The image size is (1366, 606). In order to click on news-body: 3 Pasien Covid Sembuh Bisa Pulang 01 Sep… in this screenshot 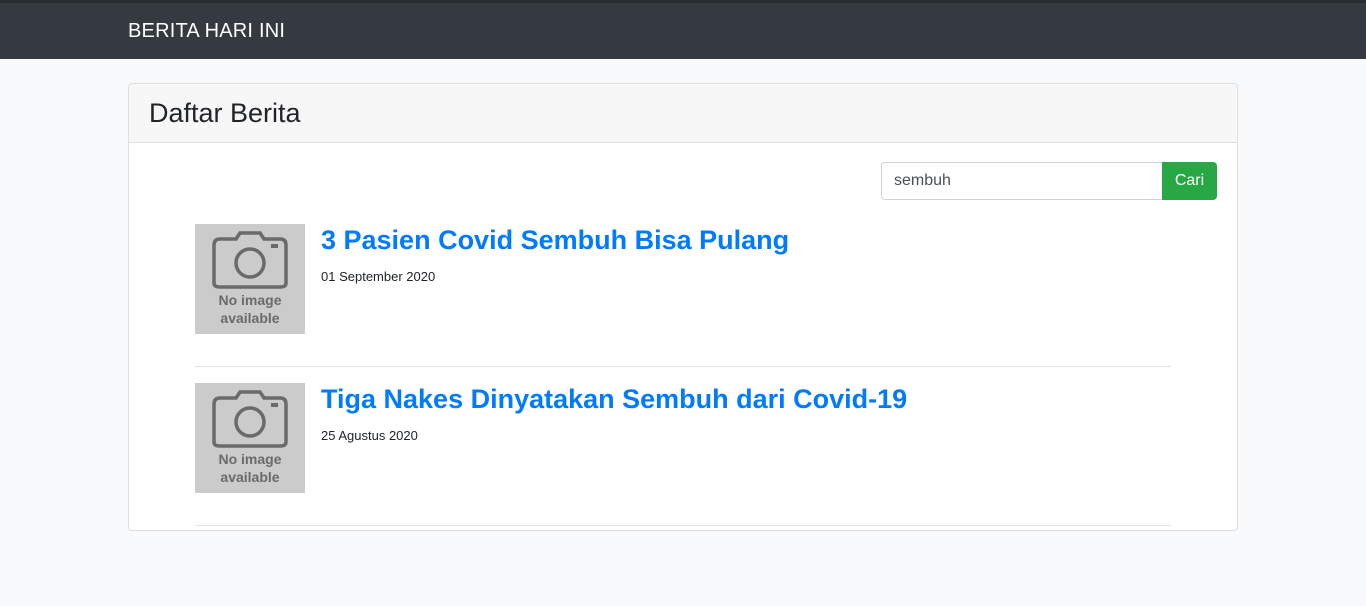, I will do `click(555, 295)`.